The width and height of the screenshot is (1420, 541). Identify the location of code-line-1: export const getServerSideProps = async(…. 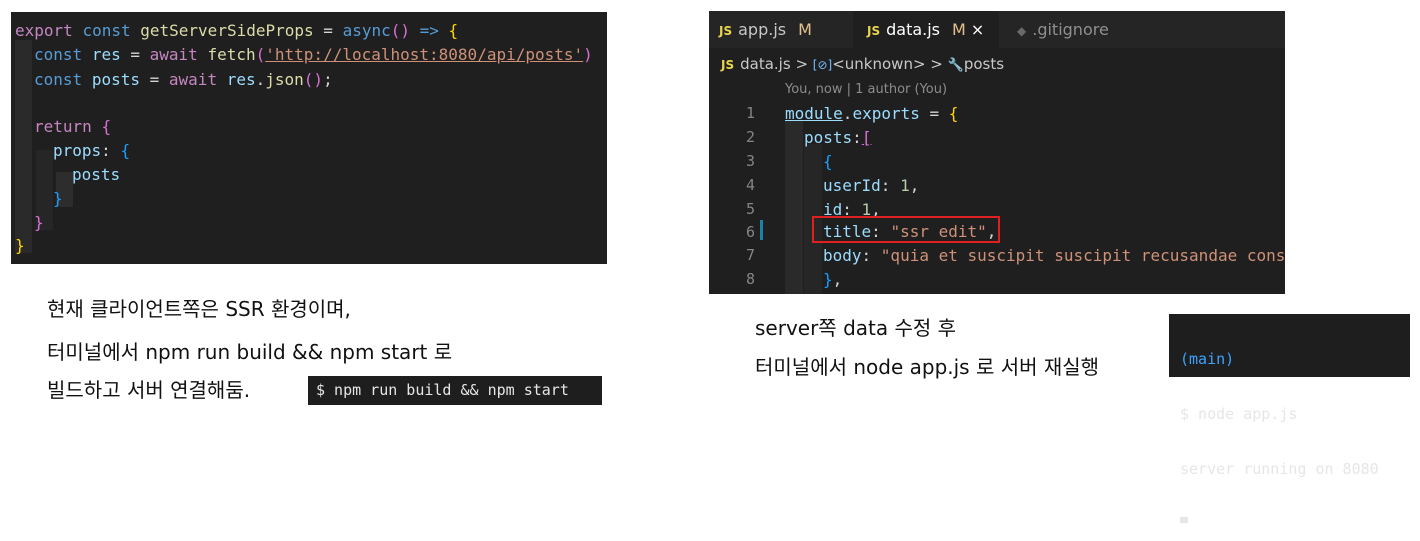
(237, 30).